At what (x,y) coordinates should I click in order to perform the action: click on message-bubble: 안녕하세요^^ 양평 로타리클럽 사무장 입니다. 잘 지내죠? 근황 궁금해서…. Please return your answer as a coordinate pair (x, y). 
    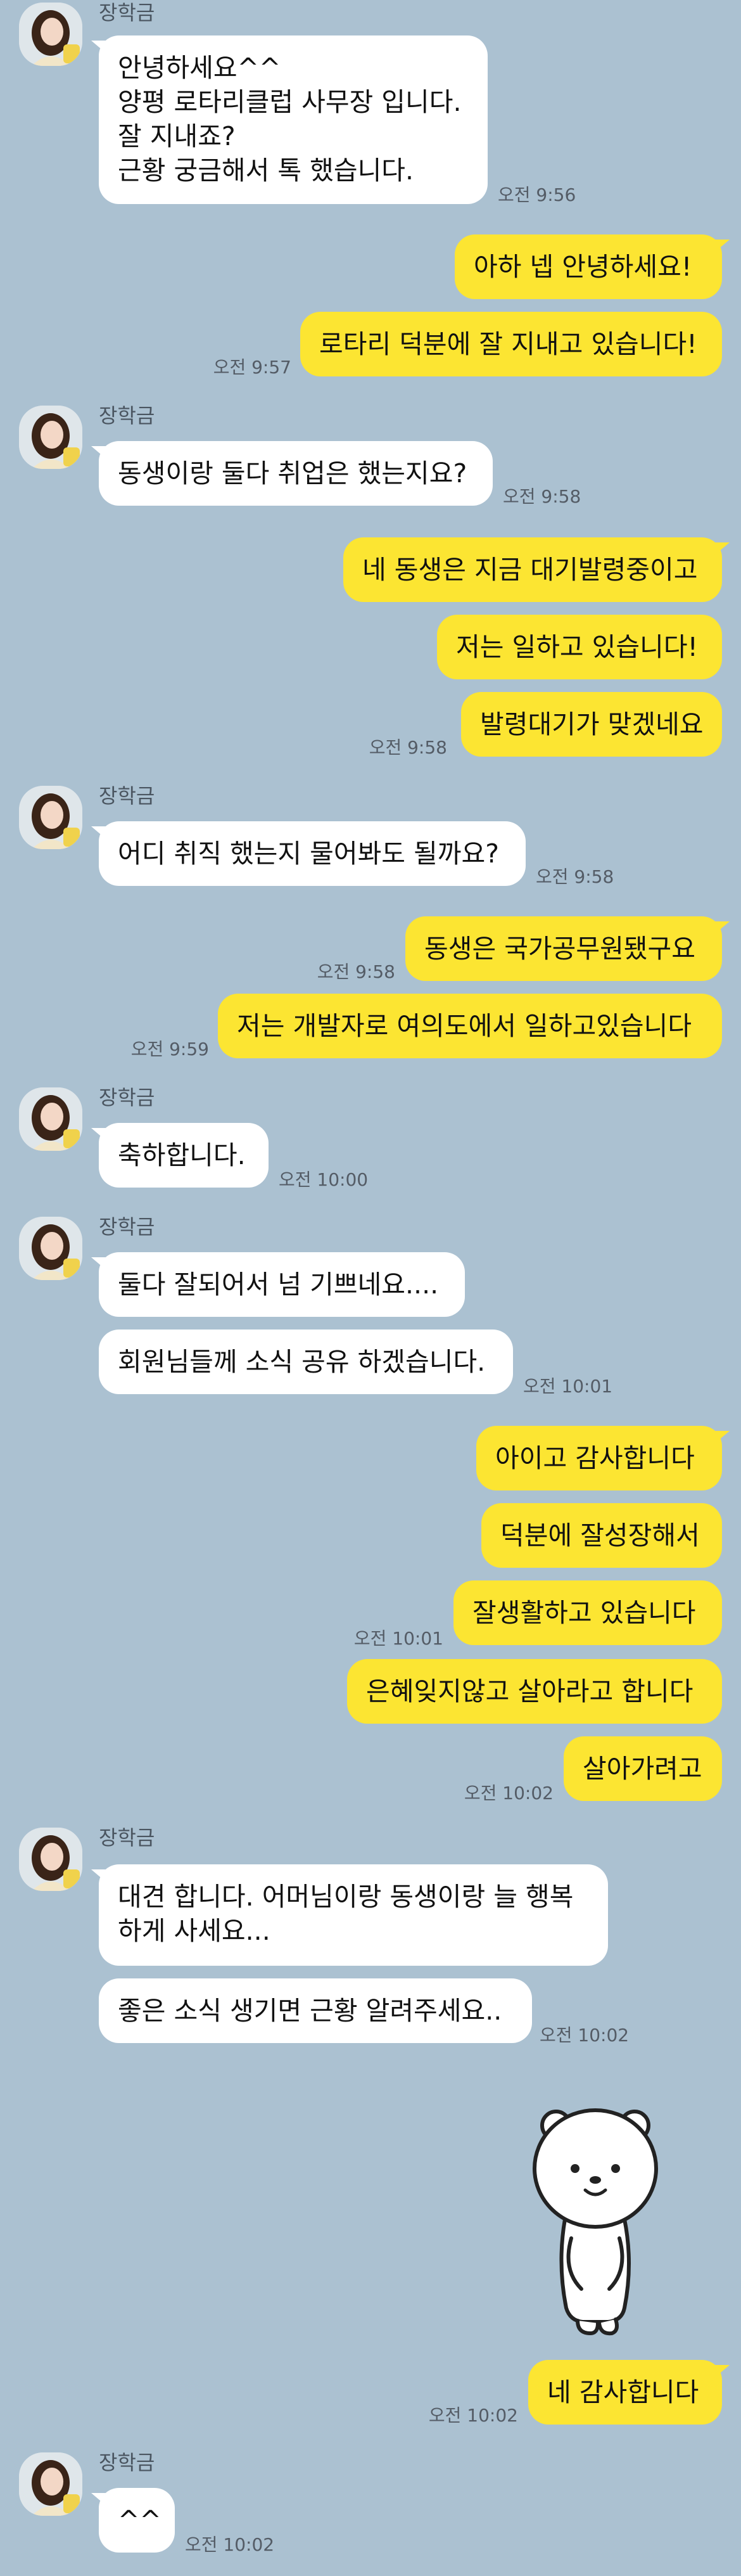
    Looking at the image, I should click on (289, 119).